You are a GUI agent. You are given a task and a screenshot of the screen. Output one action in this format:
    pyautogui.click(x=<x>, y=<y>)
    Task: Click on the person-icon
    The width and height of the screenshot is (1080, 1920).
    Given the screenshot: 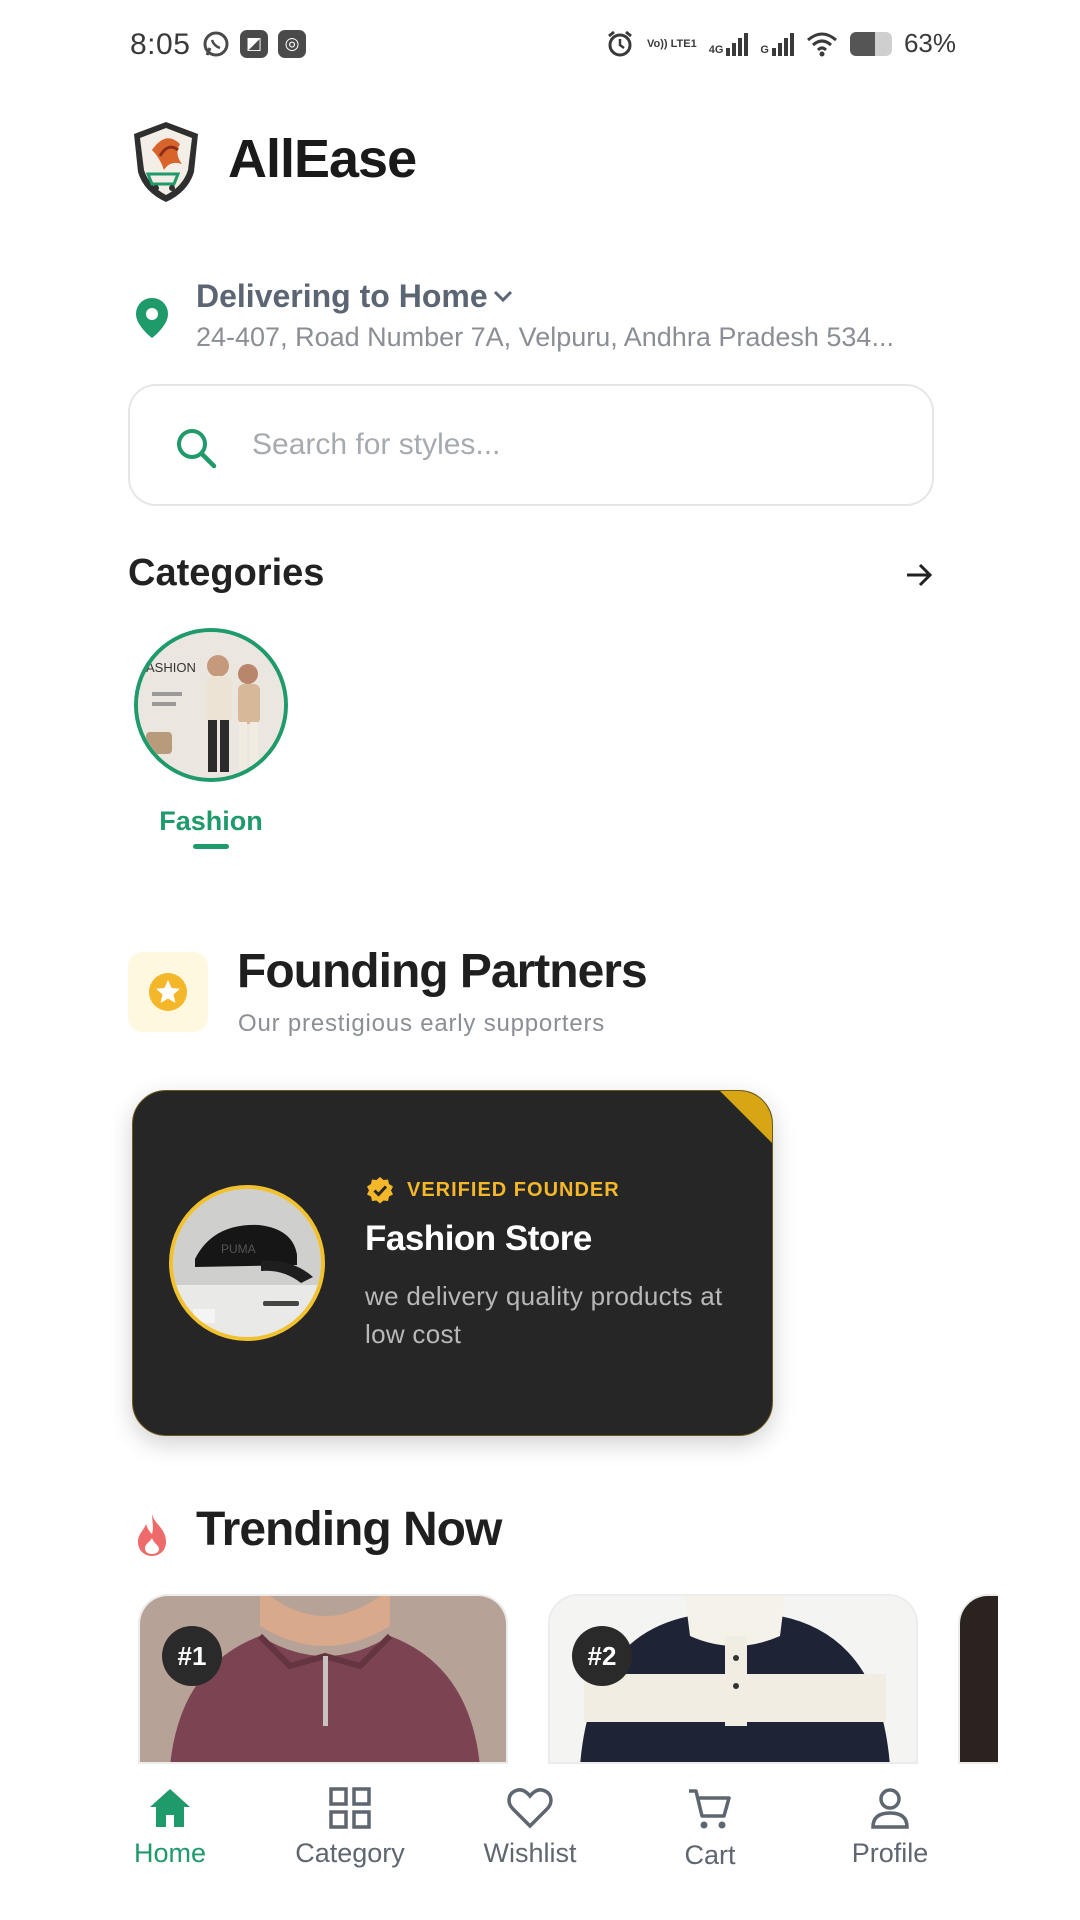 What is the action you would take?
    pyautogui.click(x=890, y=1808)
    